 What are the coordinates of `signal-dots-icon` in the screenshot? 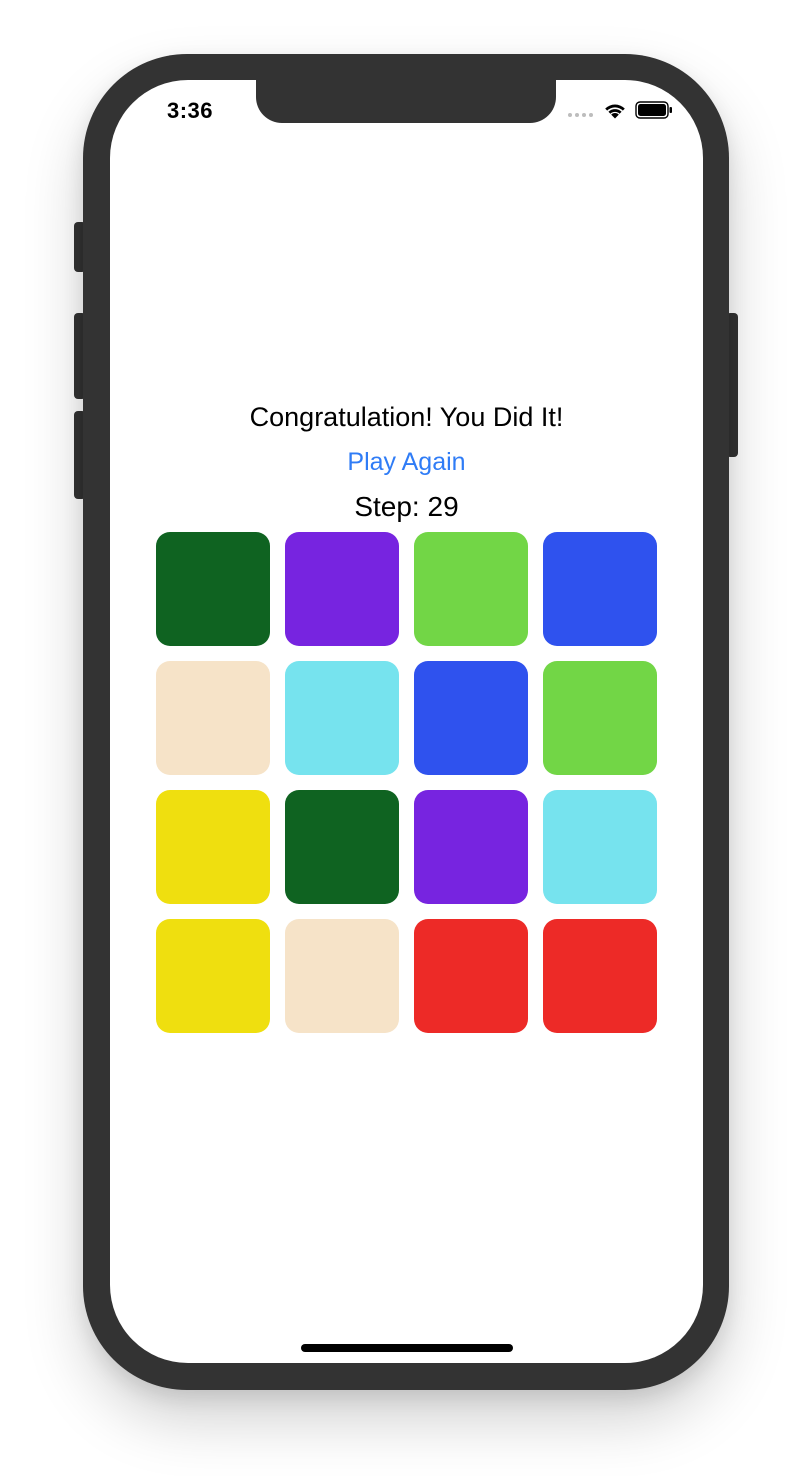 It's located at (580, 110).